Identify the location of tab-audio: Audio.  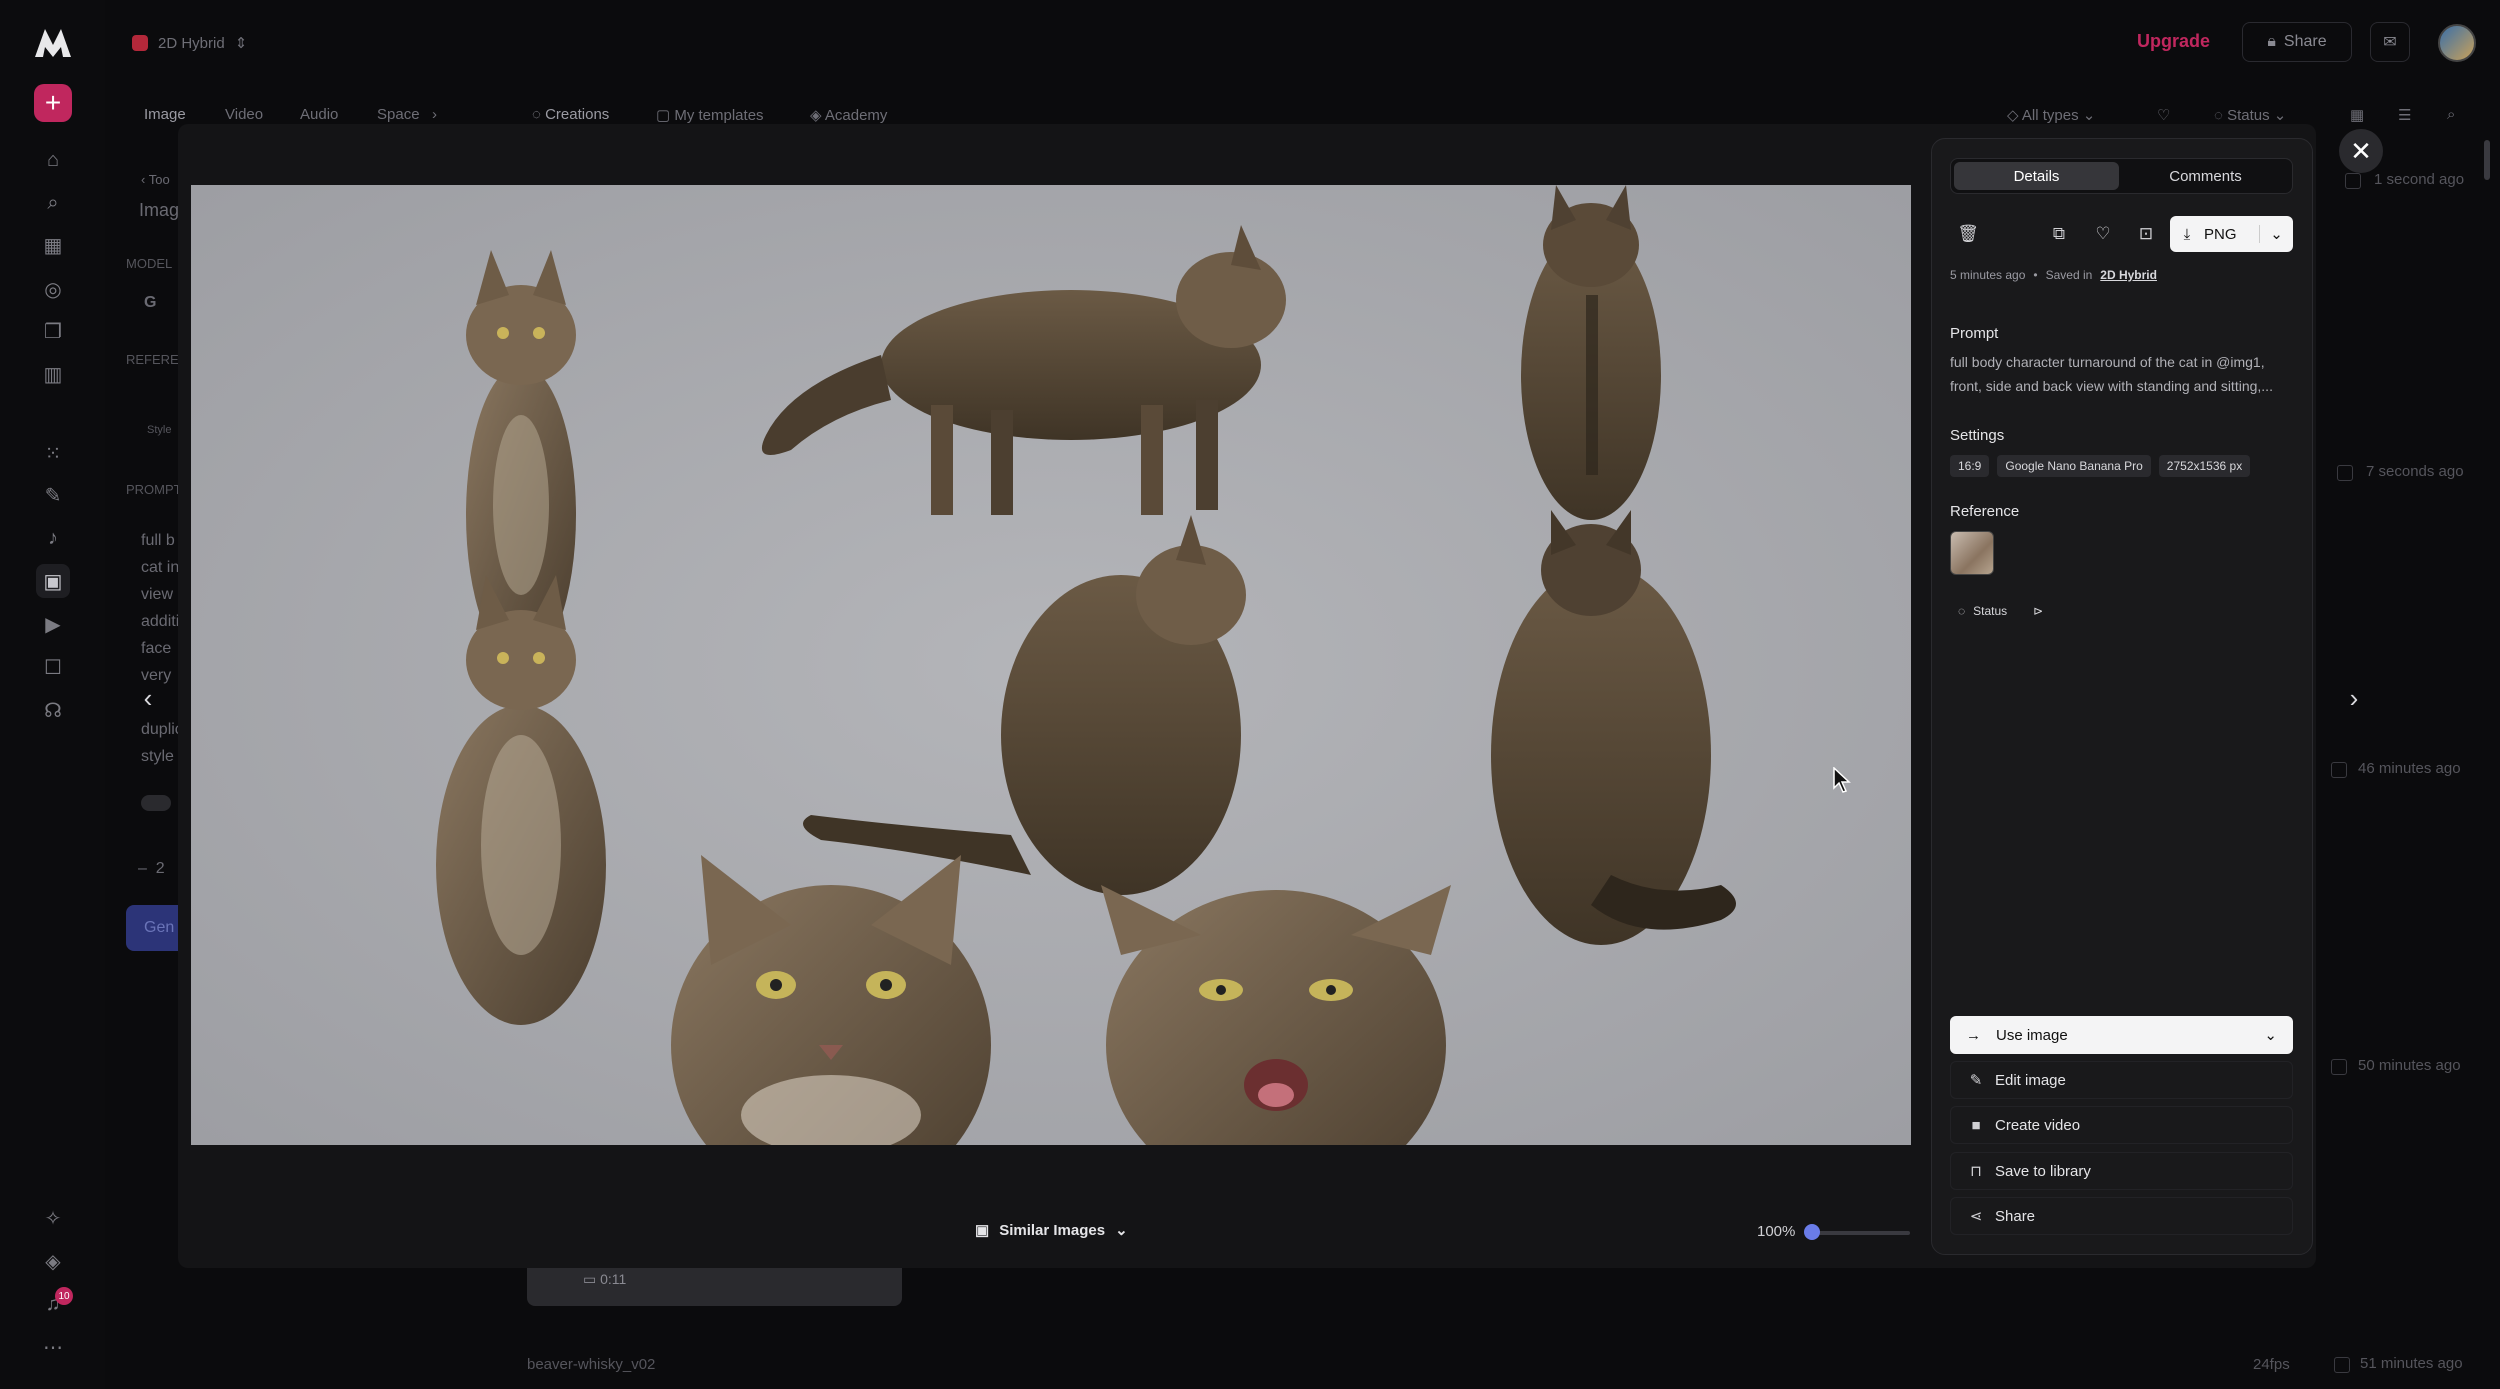
(319, 114).